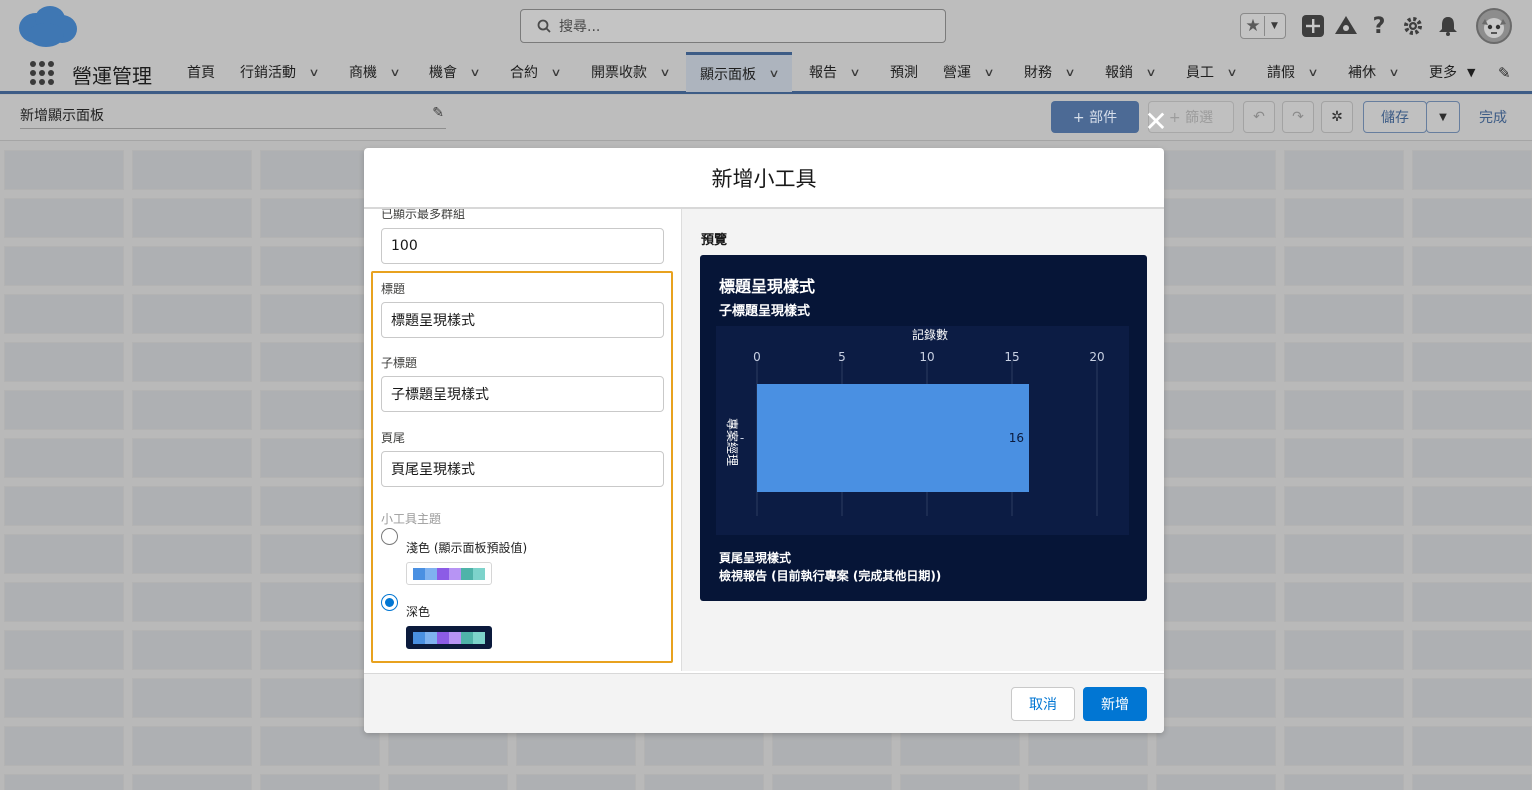 This screenshot has height=790, width=1532. Describe the element at coordinates (47, 26) in the screenshot. I see `salesforce-logo-icon` at that location.